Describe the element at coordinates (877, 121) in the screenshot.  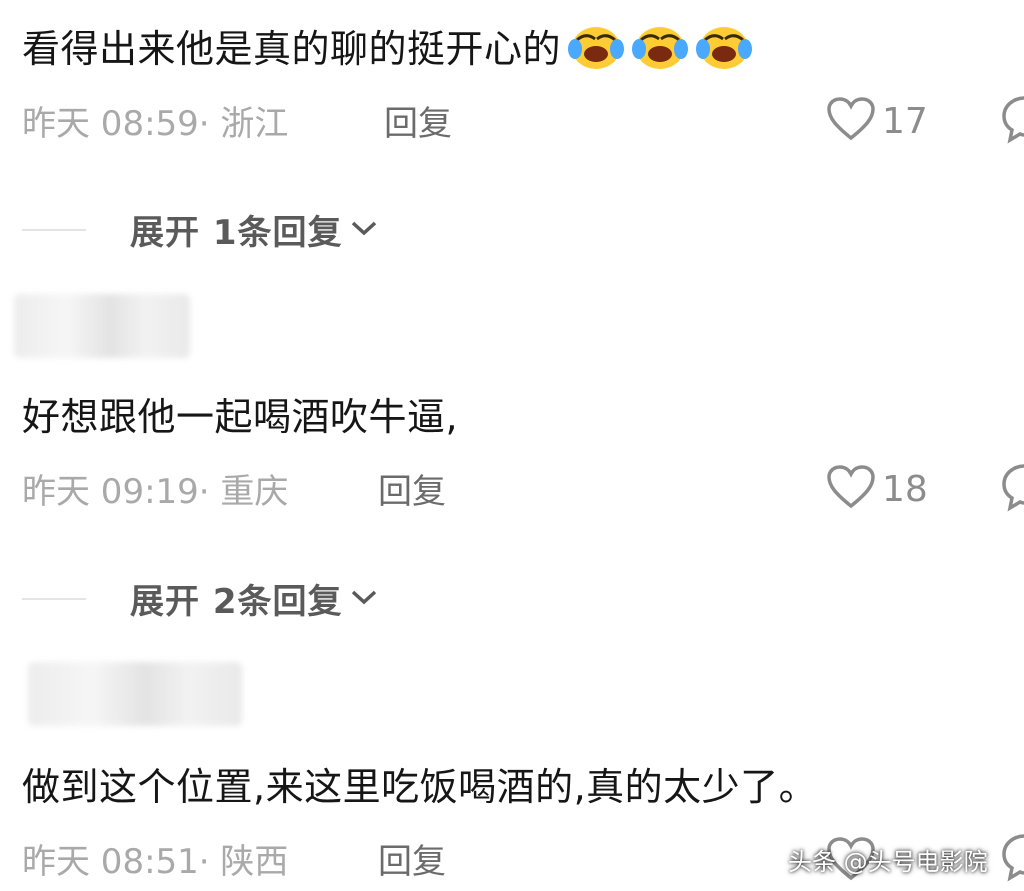
I see `like-button: 17` at that location.